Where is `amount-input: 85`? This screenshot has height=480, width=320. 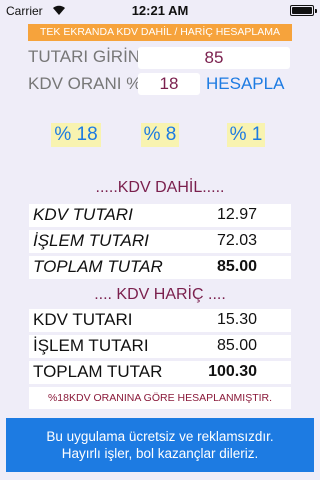
amount-input: 85 is located at coordinates (214, 58).